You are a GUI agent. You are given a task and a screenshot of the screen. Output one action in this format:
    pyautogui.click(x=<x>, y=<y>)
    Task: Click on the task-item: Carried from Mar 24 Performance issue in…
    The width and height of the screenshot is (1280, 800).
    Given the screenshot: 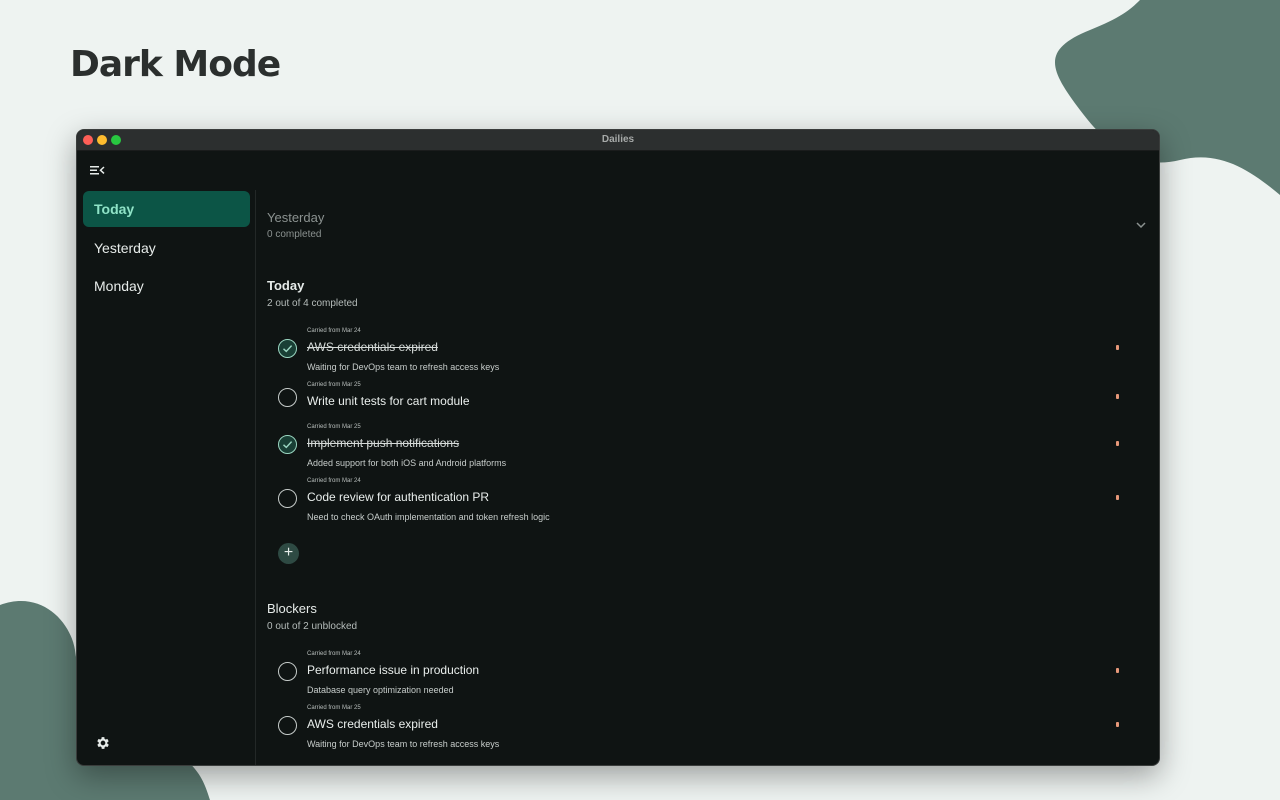 What is the action you would take?
    pyautogui.click(x=702, y=676)
    